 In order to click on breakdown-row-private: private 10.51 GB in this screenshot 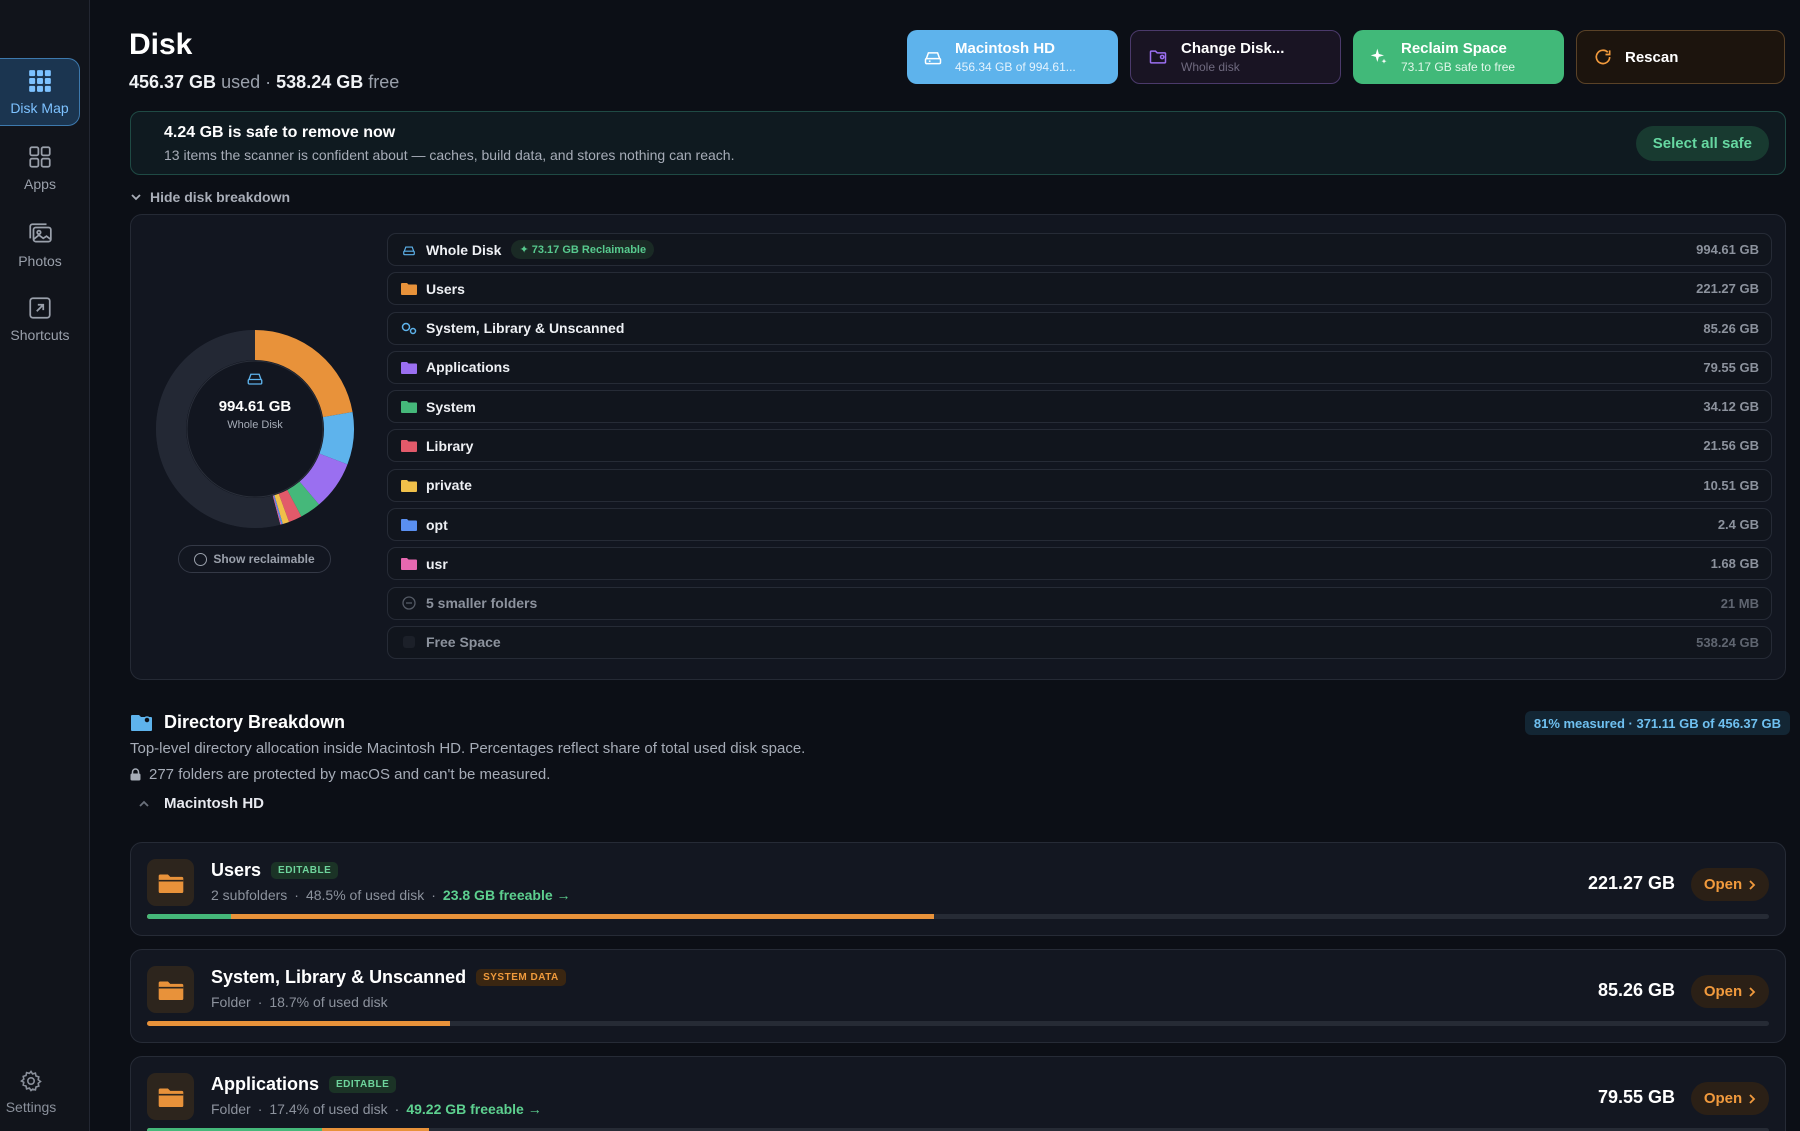, I will do `click(1079, 485)`.